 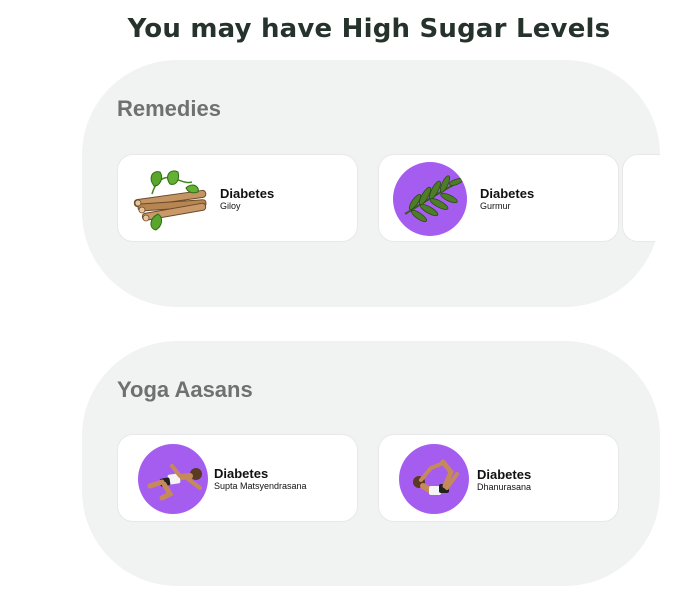 I want to click on remedy-card-subtitle: Giloy, so click(x=230, y=206).